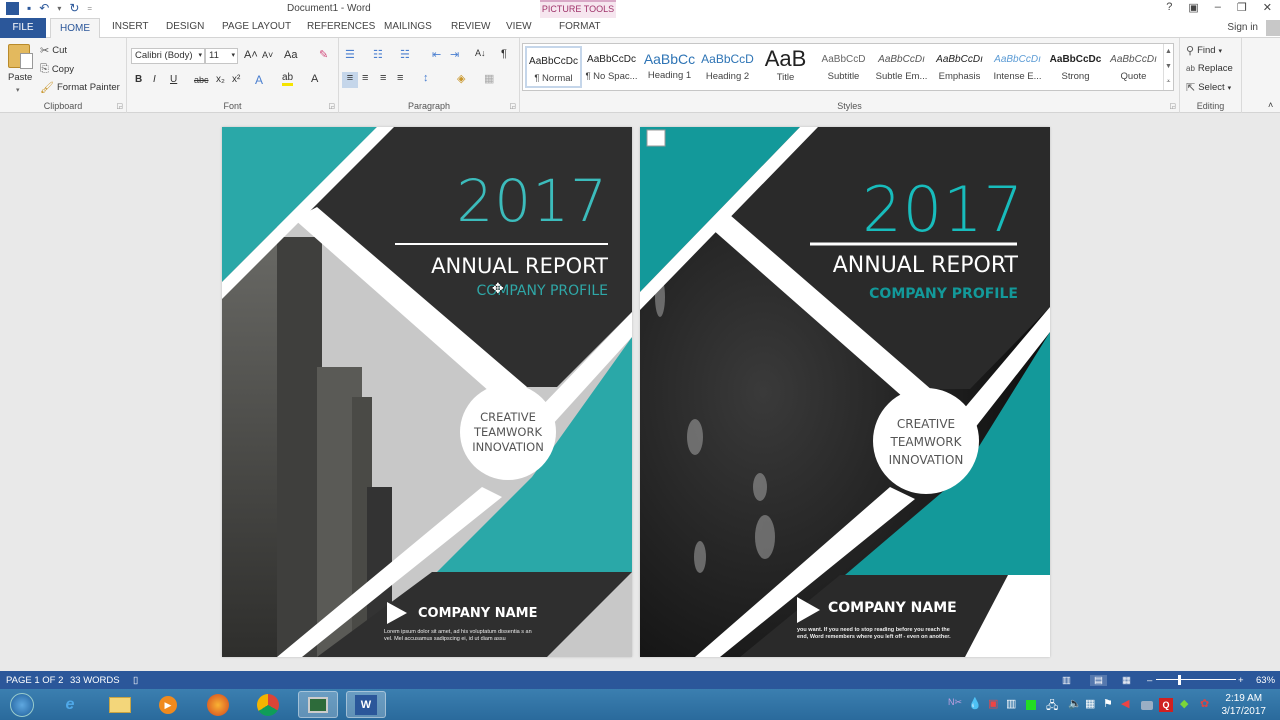 Image resolution: width=1280 pixels, height=720 pixels. I want to click on style-title: AaB Title, so click(785, 67).